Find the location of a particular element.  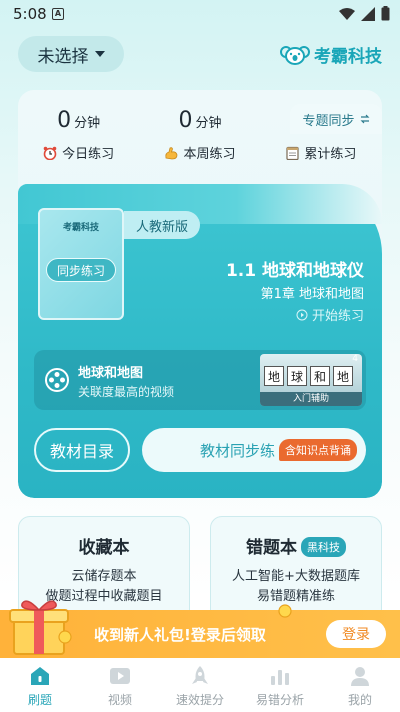

nav-item-video: 视频 is located at coordinates (120, 685).